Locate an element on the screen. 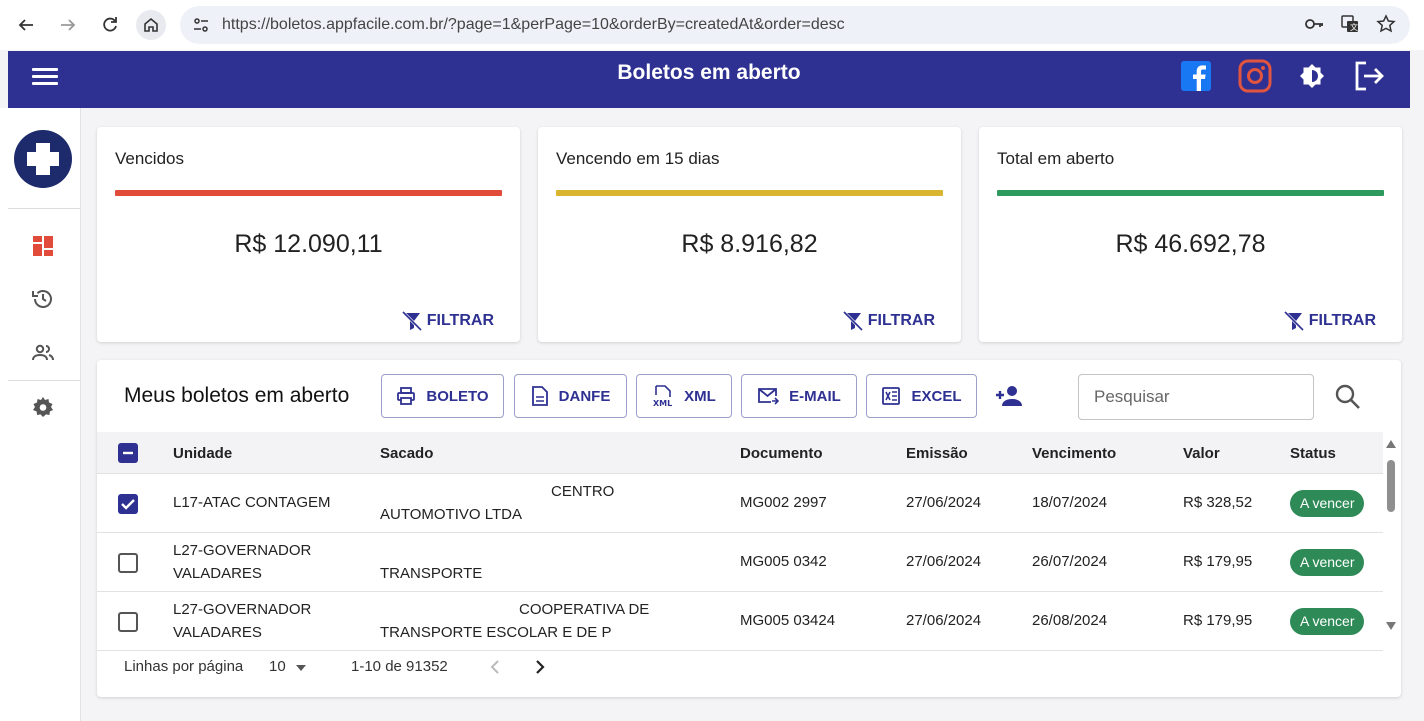 The width and height of the screenshot is (1424, 721). search-field is located at coordinates (1196, 397).